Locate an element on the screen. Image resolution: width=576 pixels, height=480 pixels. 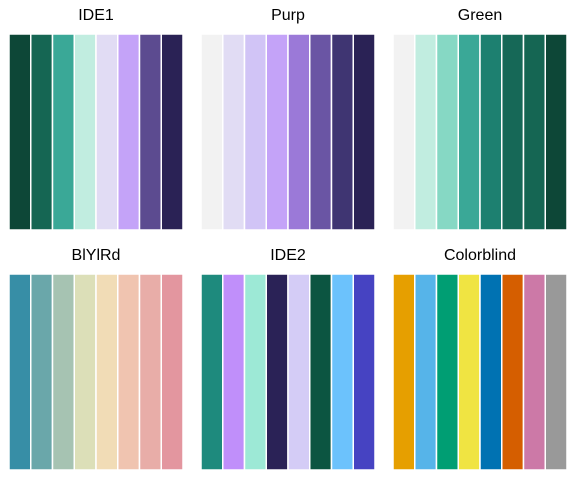
panel-title-ide1: IDE1 is located at coordinates (96, 15).